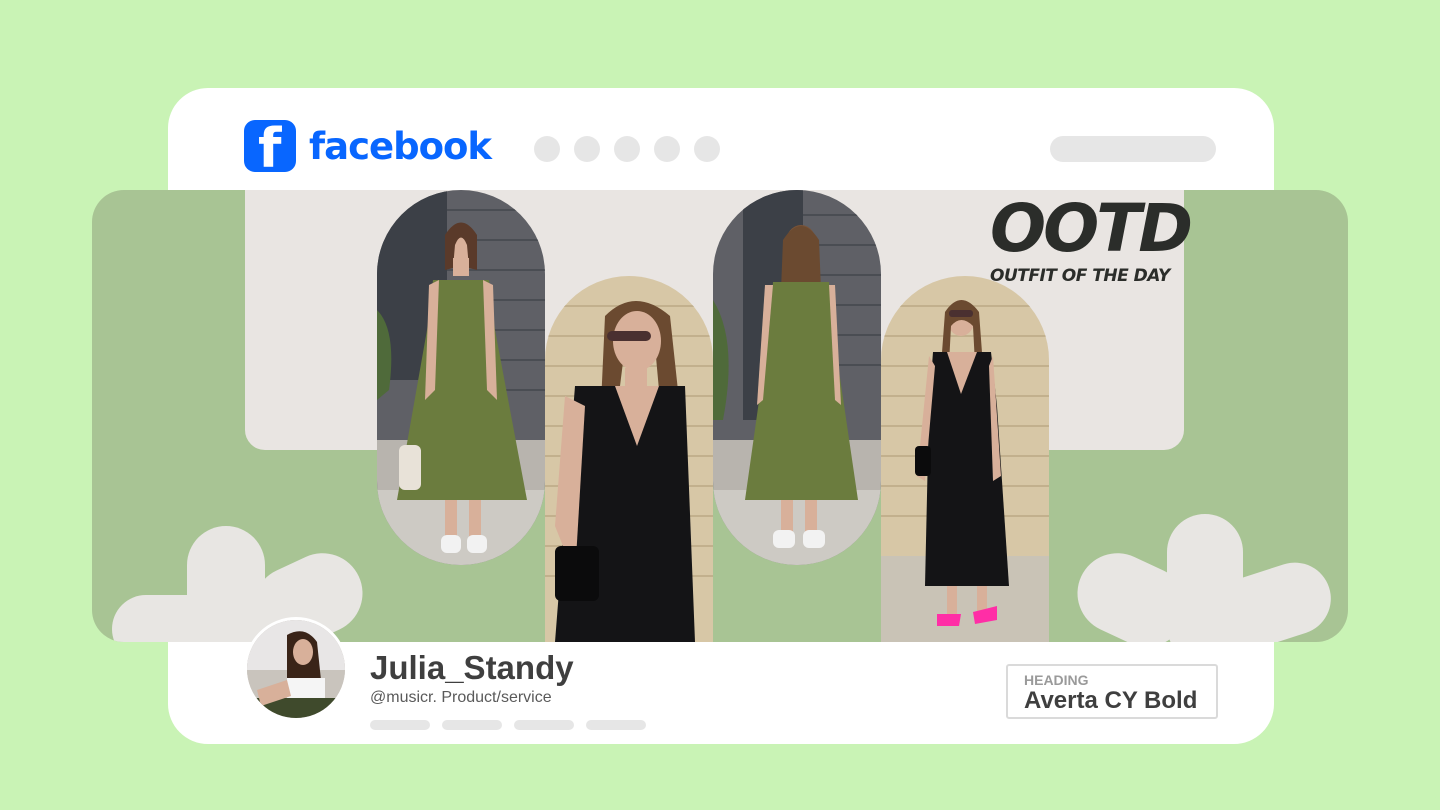 This screenshot has width=1440, height=810. I want to click on outfit-photo-black-full, so click(965, 459).